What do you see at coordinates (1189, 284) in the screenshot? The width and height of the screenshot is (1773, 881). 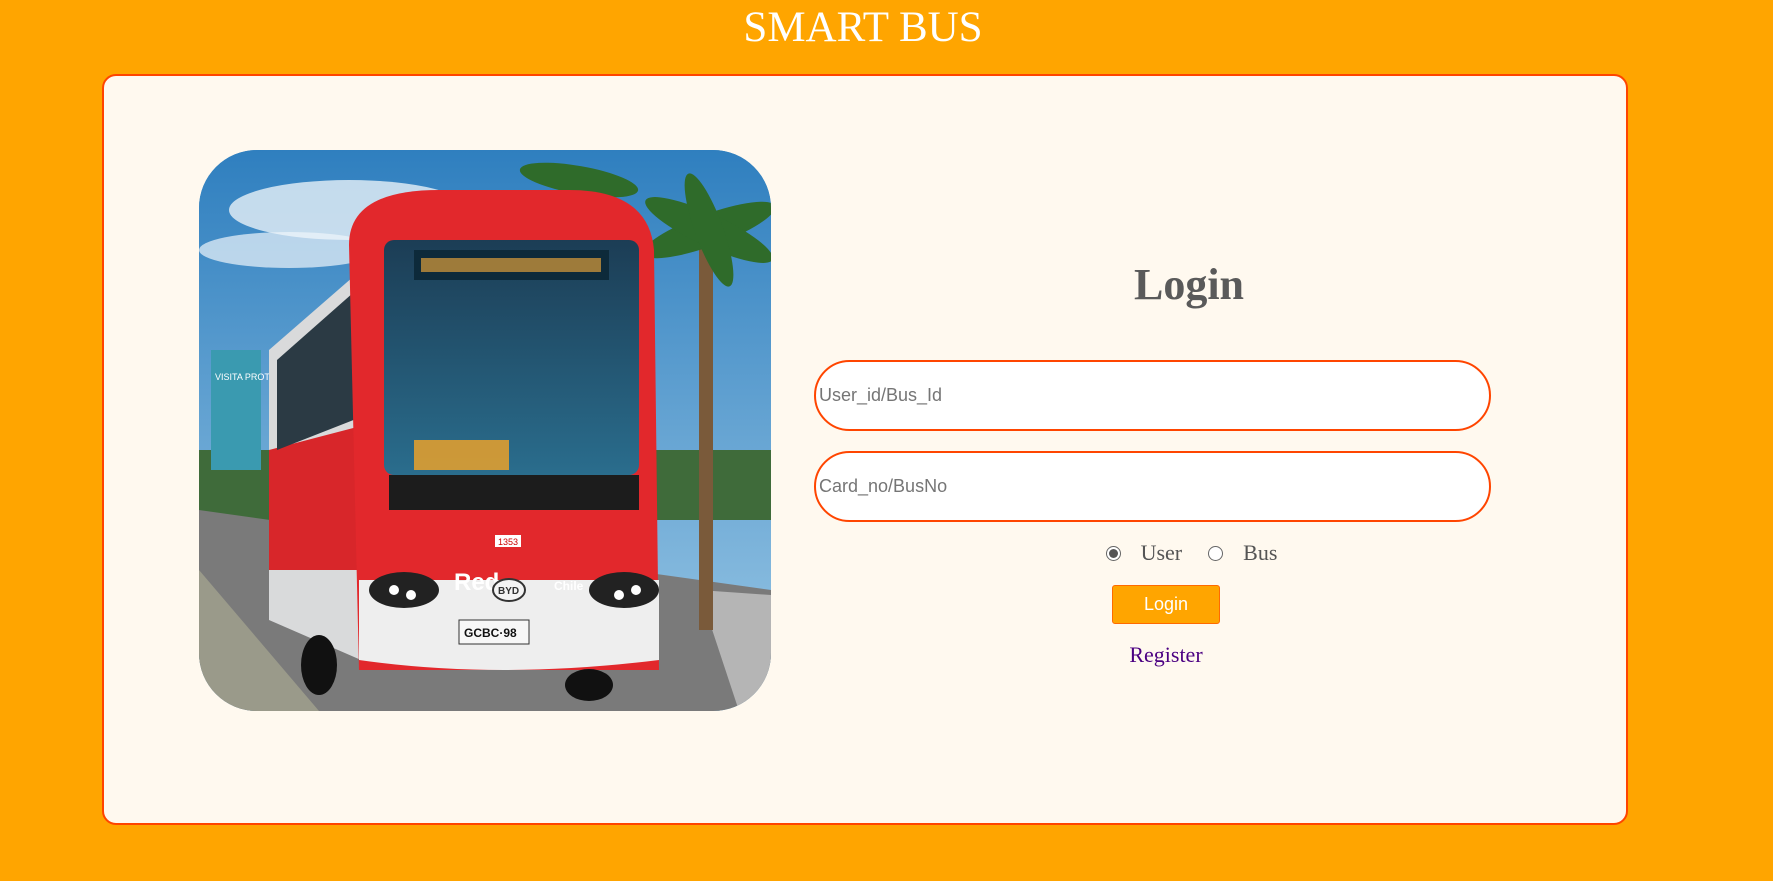 I see `login-heading: Login` at bounding box center [1189, 284].